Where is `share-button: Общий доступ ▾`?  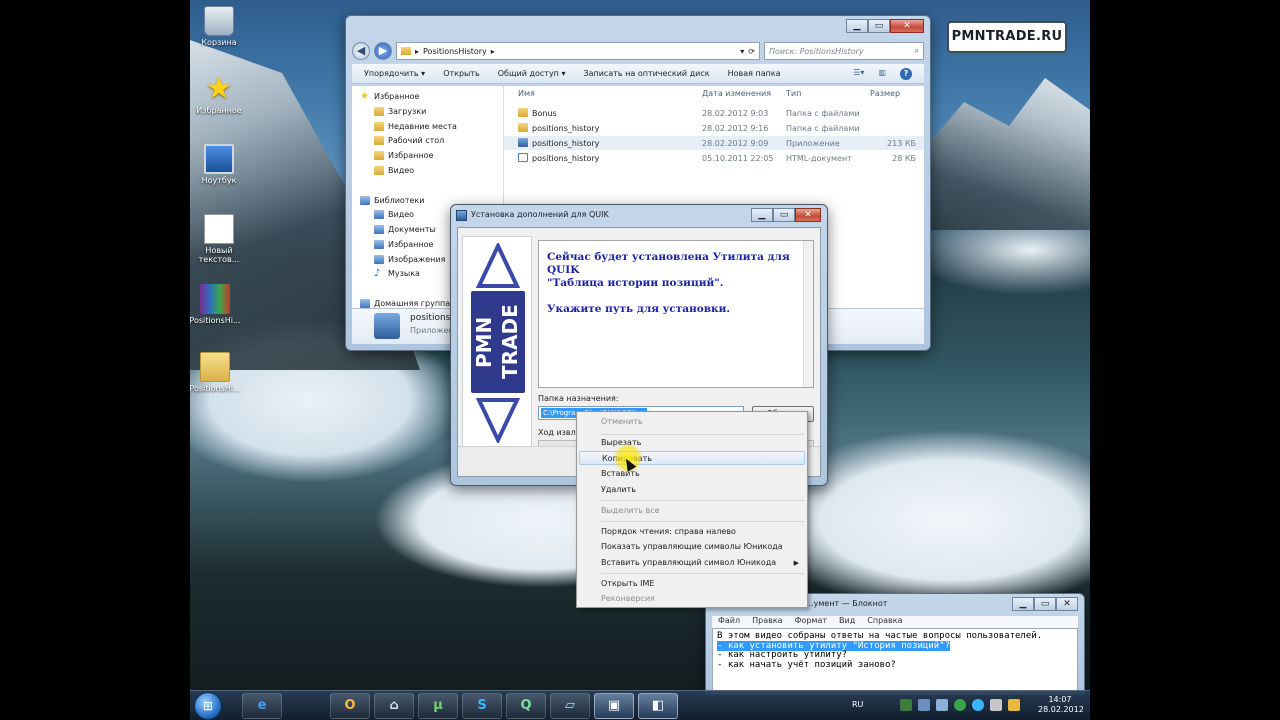
share-button: Общий доступ ▾ is located at coordinates (532, 73).